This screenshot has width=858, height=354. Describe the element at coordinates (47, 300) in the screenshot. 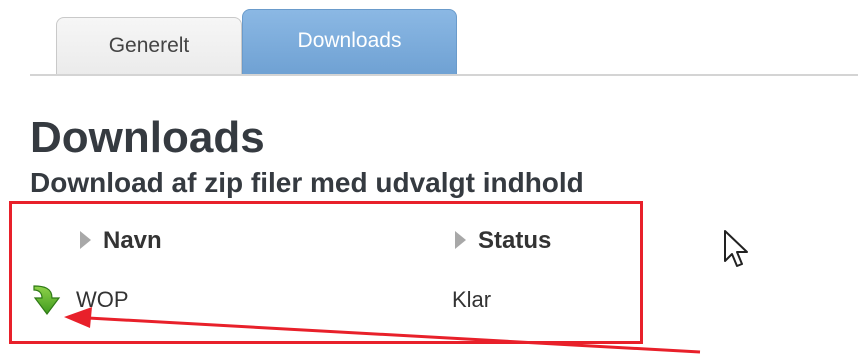

I see `download-arrow-icon` at that location.